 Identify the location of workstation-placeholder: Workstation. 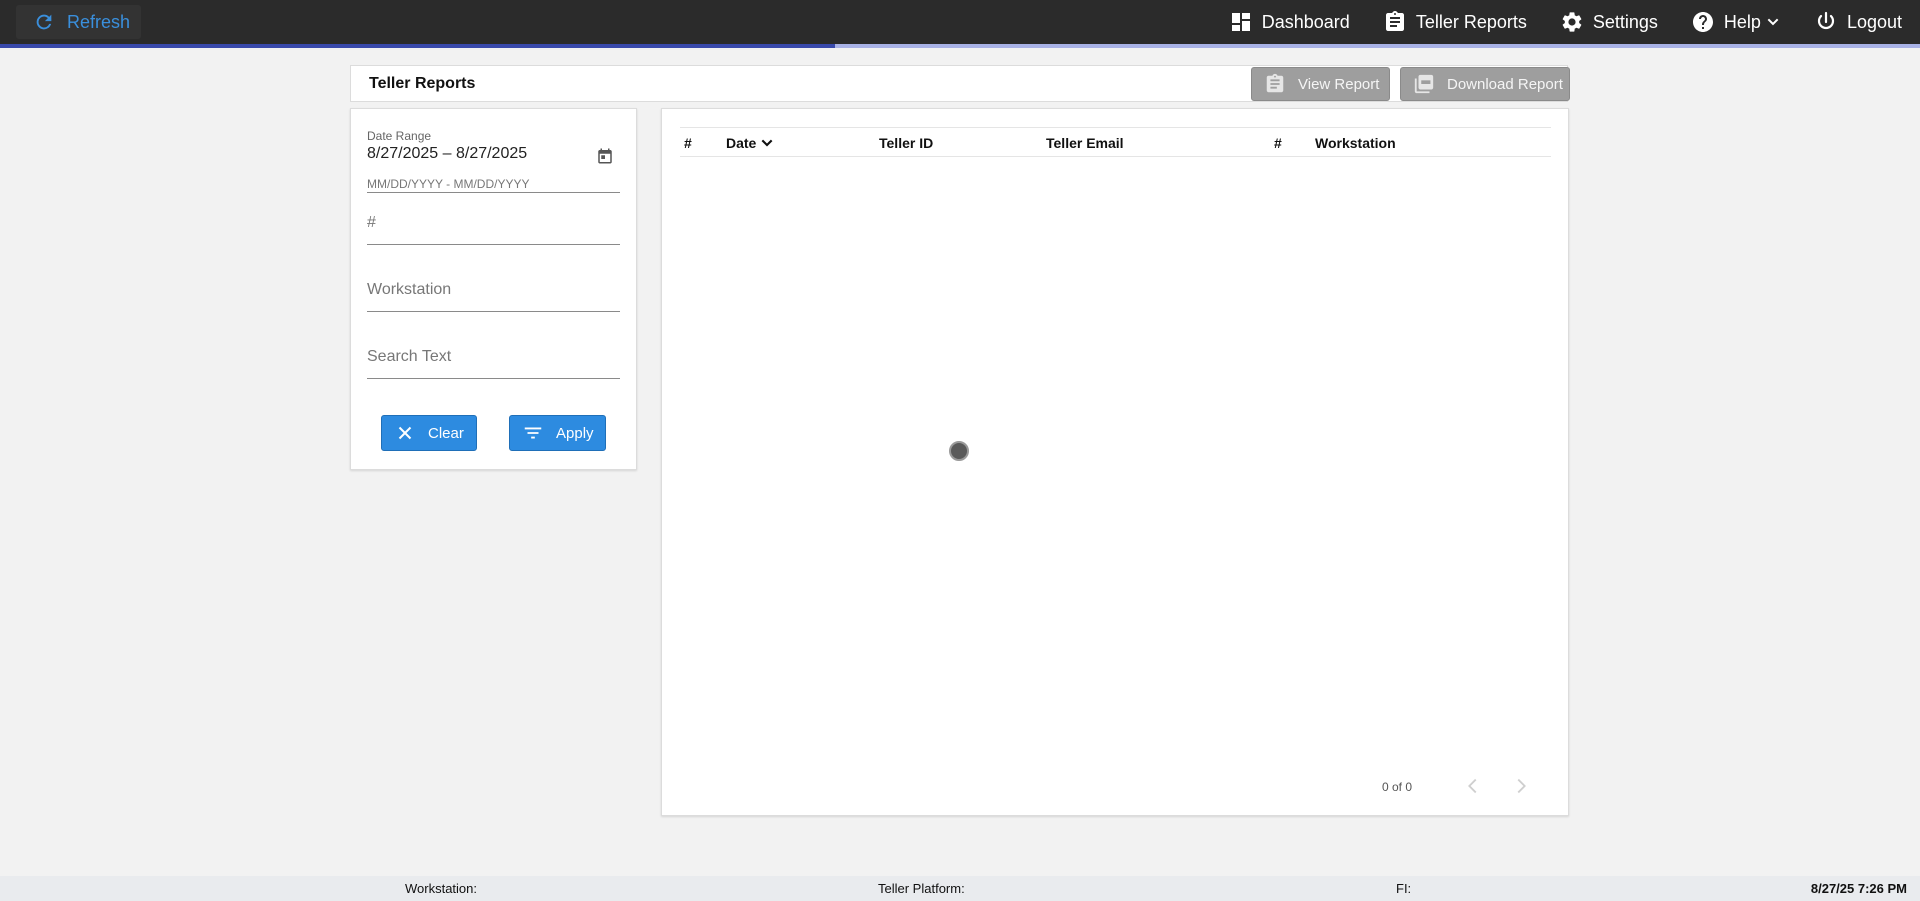
(409, 289).